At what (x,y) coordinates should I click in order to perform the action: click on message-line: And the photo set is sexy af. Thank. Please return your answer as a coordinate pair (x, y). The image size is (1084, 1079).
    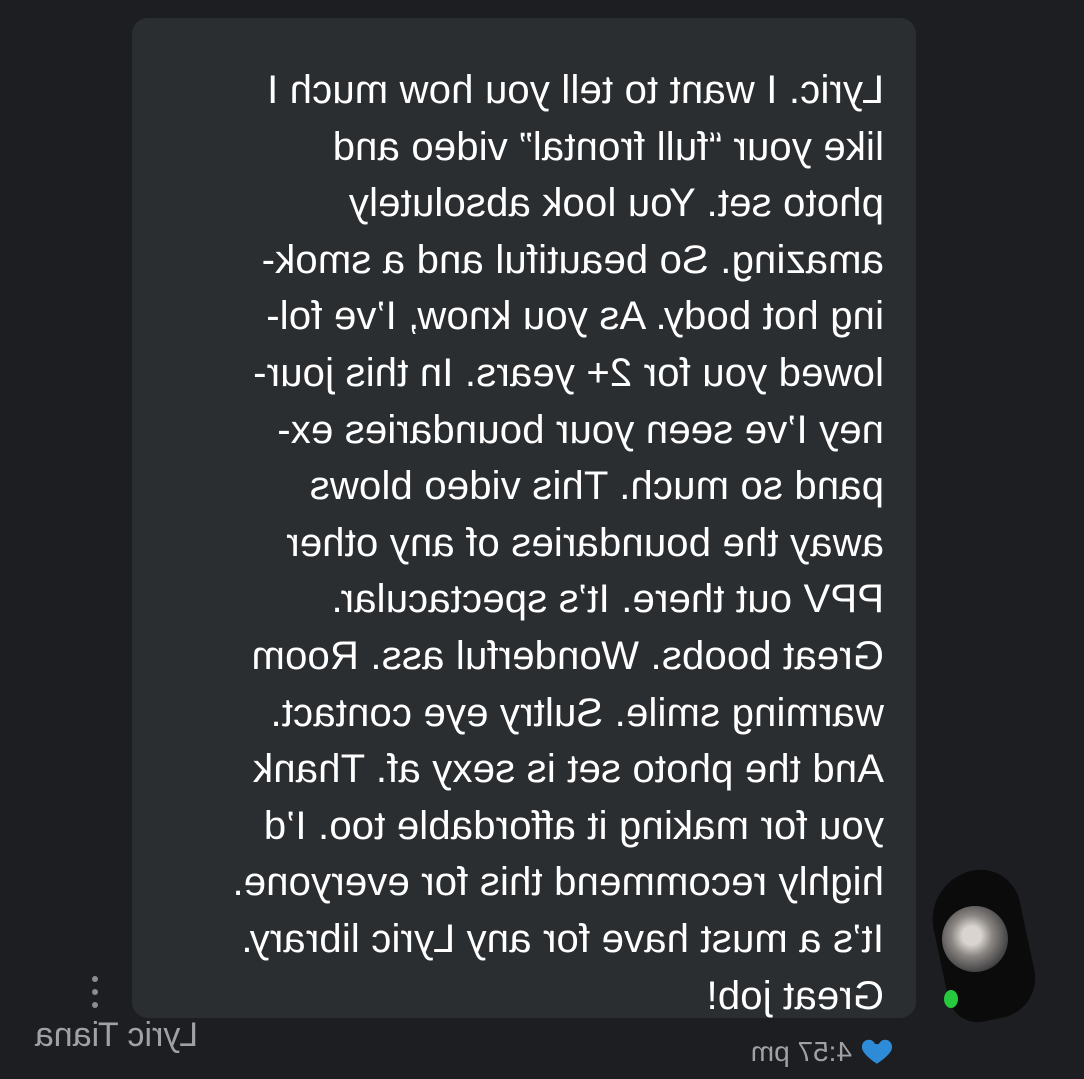
    Looking at the image, I should click on (568, 769).